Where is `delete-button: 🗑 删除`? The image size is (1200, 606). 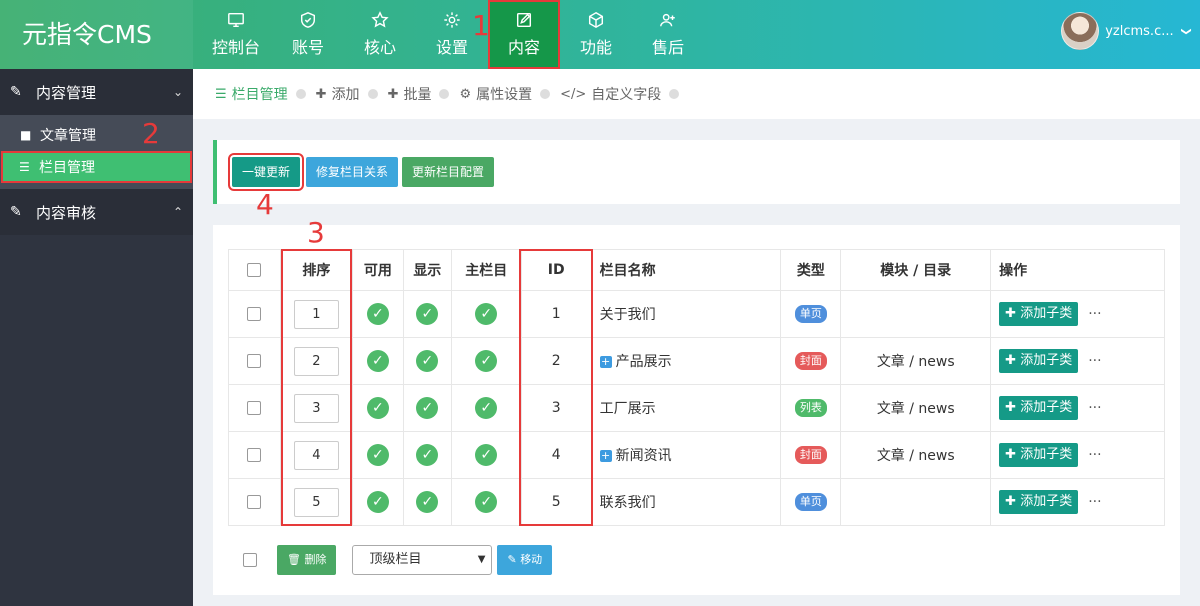
delete-button: 🗑 删除 is located at coordinates (307, 560).